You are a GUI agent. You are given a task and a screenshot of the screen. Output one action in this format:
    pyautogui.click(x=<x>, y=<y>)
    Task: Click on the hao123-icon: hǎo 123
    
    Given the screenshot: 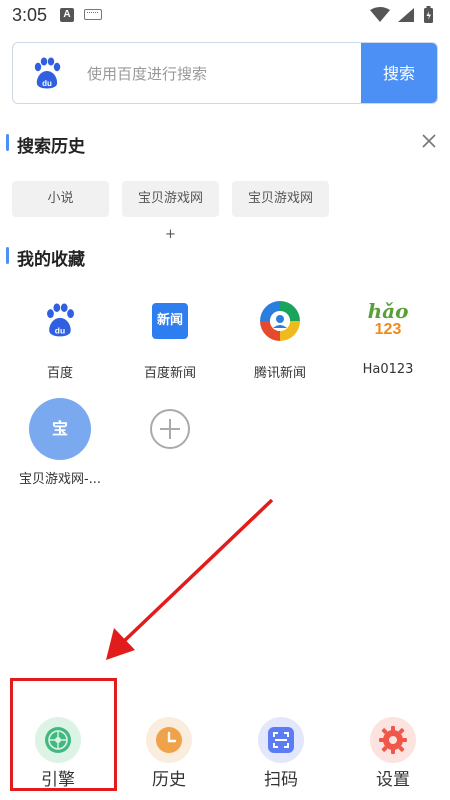 What is the action you would take?
    pyautogui.click(x=388, y=321)
    